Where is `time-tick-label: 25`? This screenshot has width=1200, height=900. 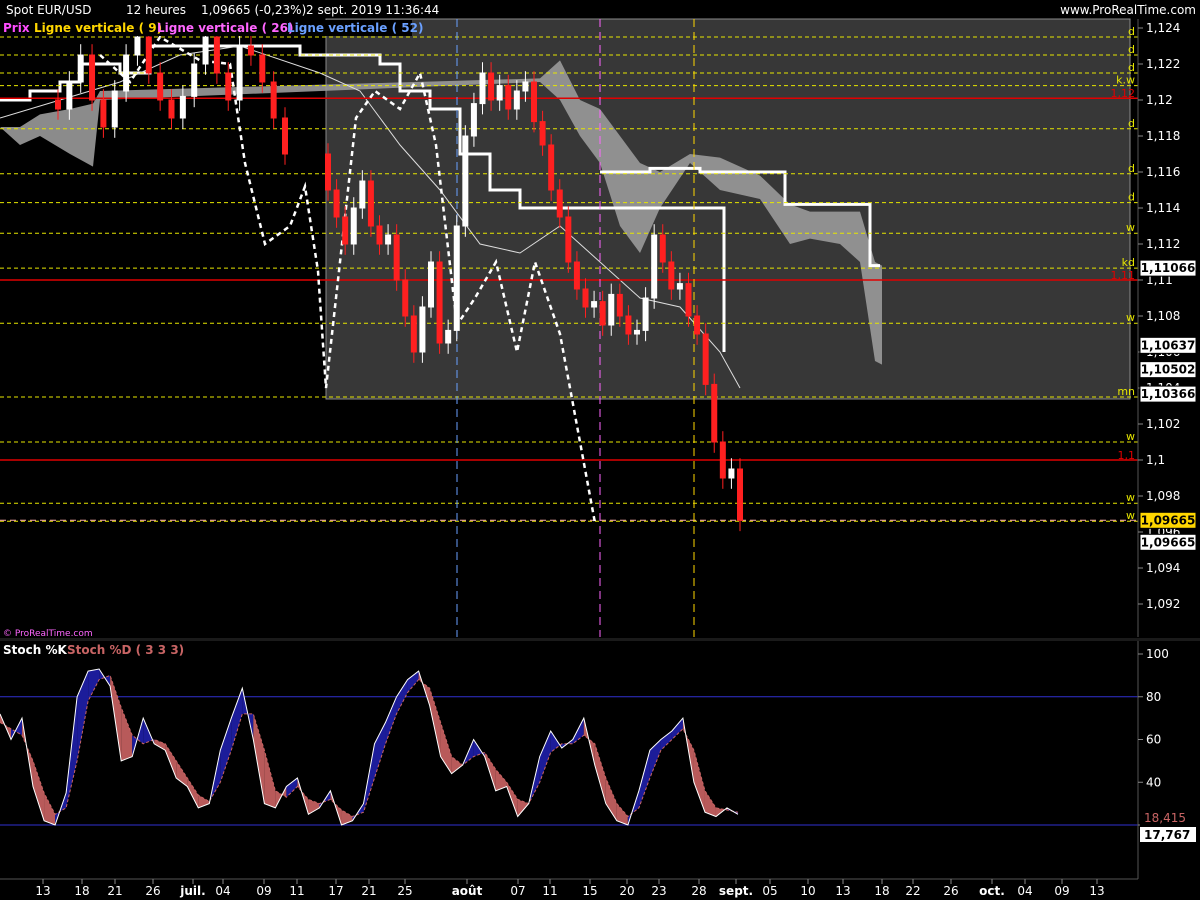 time-tick-label: 25 is located at coordinates (404, 891).